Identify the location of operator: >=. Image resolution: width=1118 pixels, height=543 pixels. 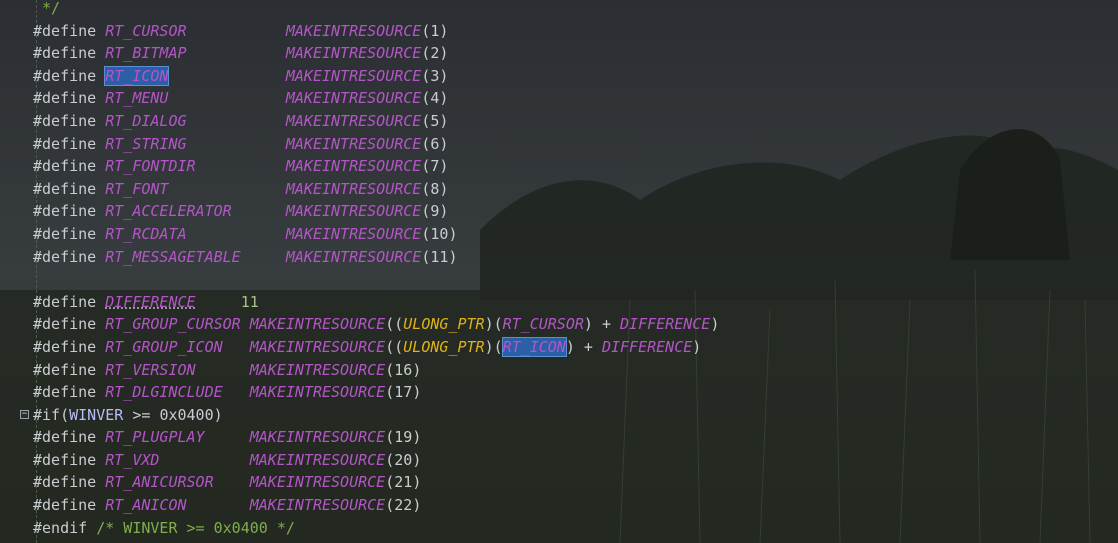
(141, 414).